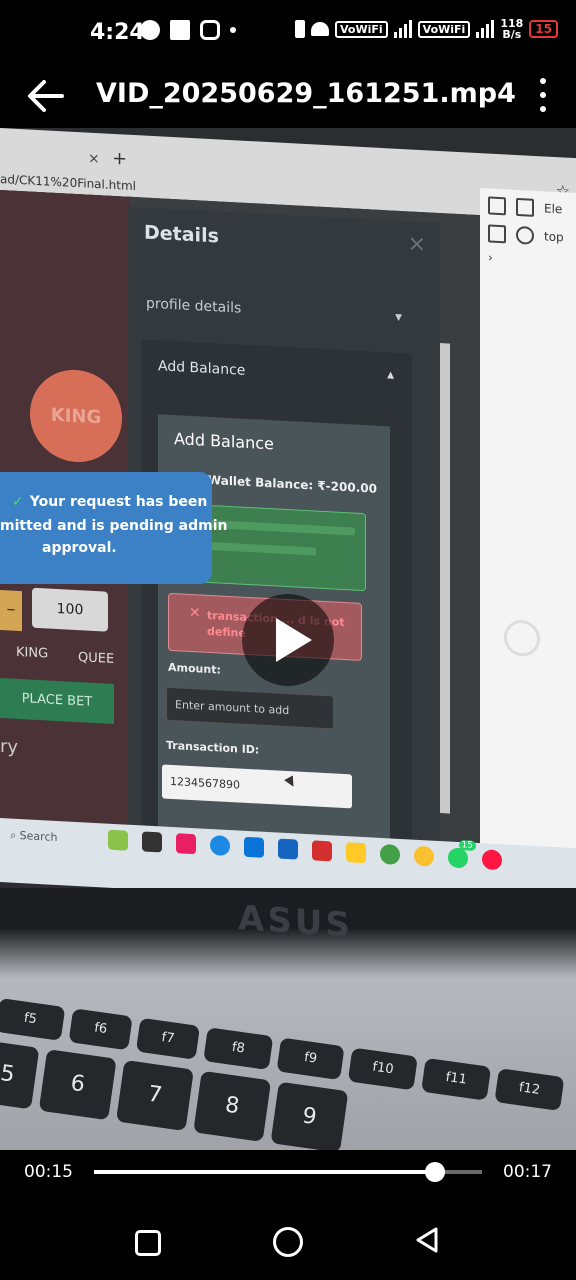 The width and height of the screenshot is (576, 1280). What do you see at coordinates (274, 310) in the screenshot?
I see `accordion-profile-details: profile details ▼` at bounding box center [274, 310].